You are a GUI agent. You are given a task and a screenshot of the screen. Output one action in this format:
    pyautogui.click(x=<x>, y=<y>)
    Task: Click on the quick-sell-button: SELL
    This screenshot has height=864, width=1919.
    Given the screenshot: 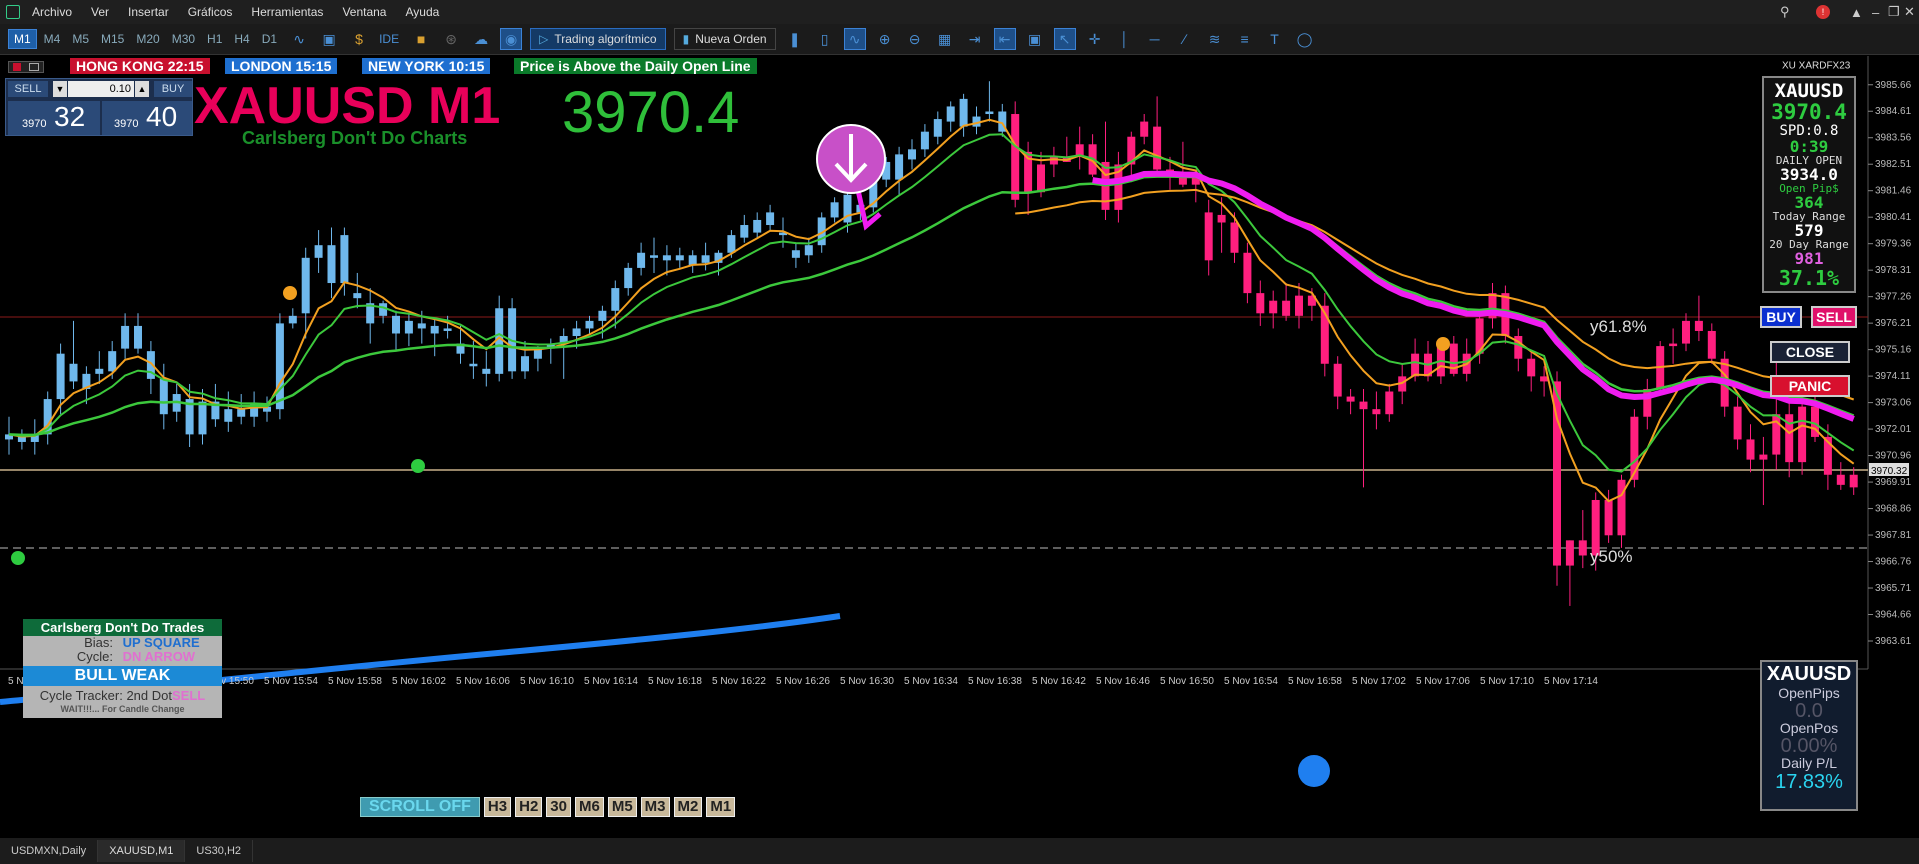 What is the action you would take?
    pyautogui.click(x=1834, y=317)
    